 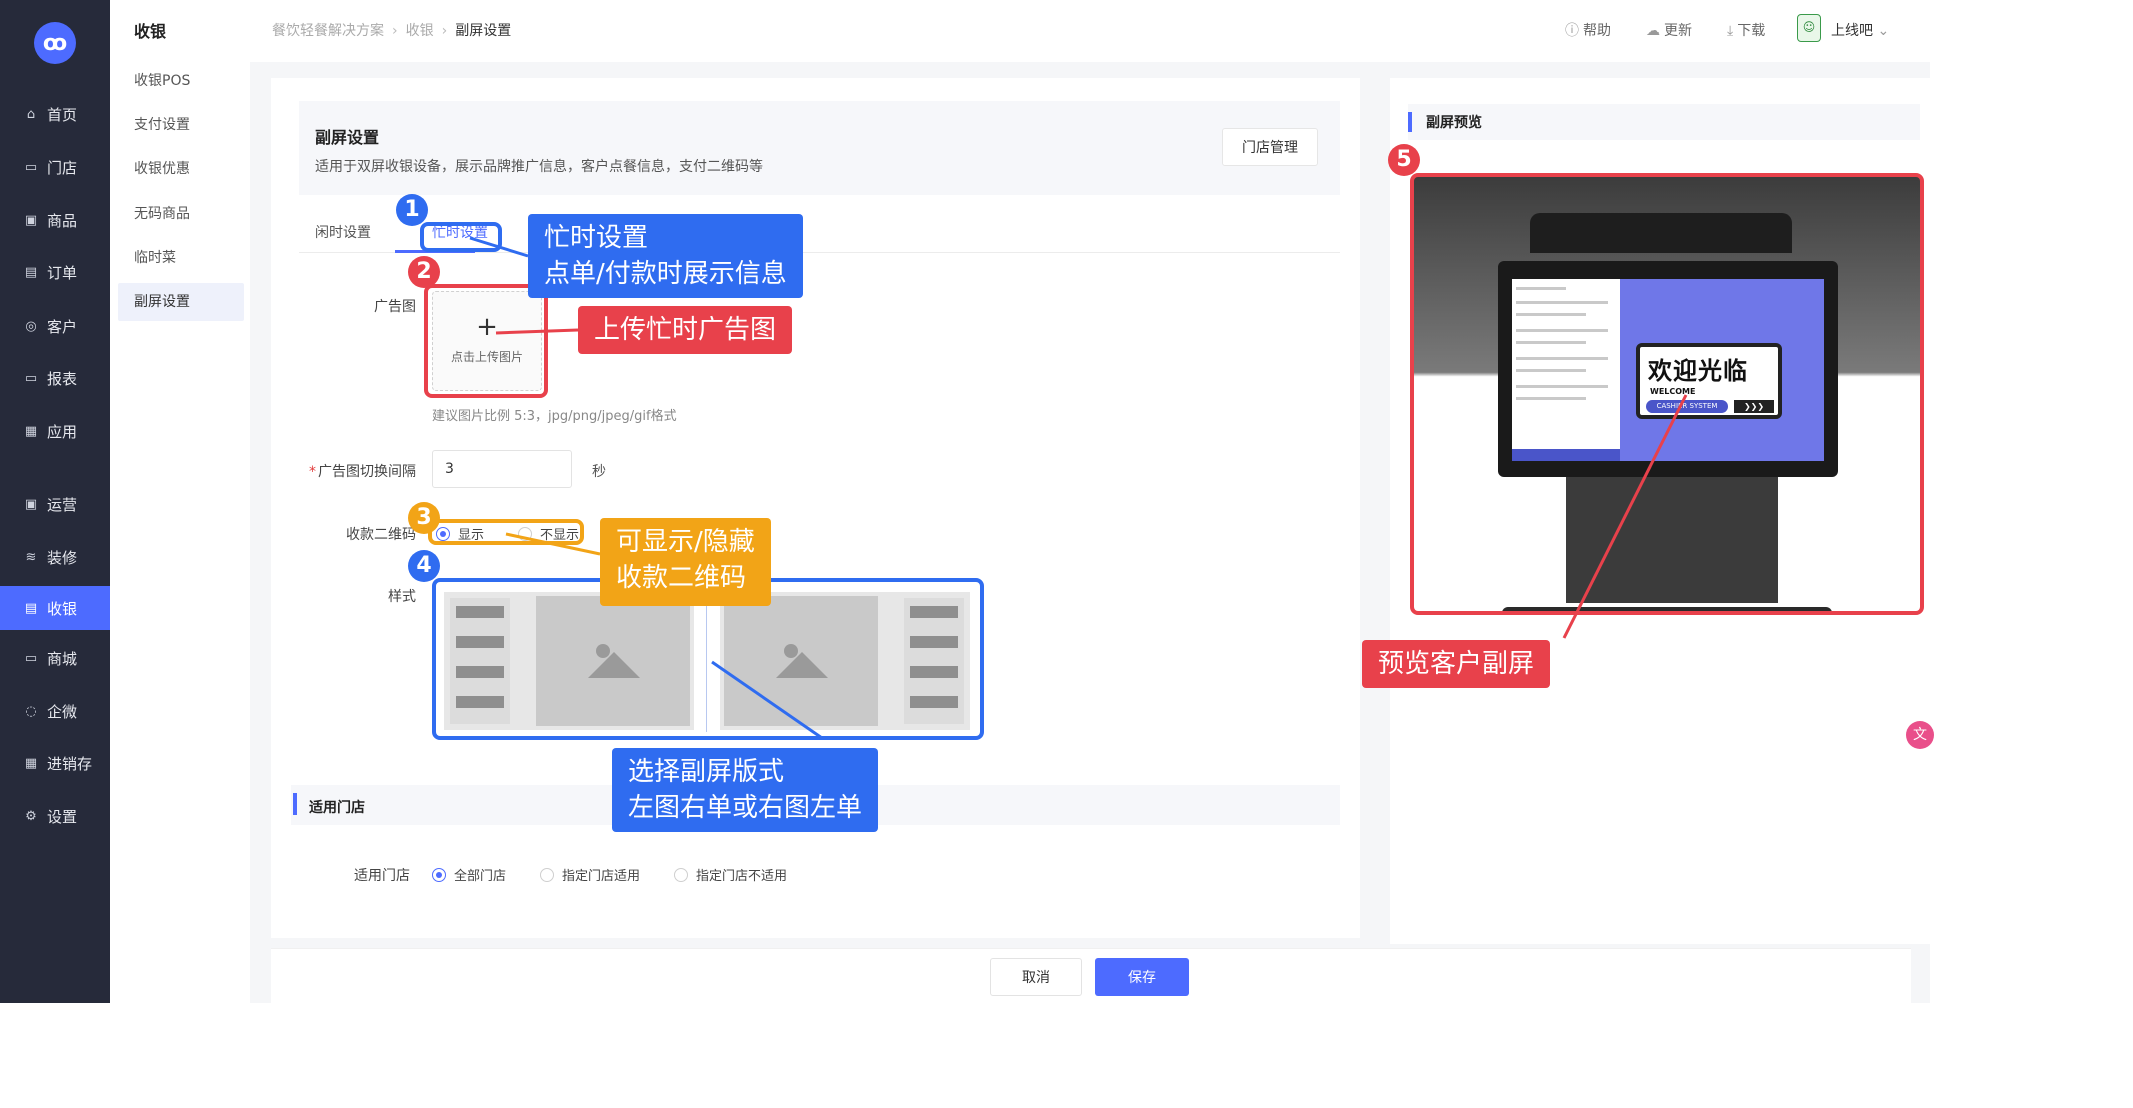 I want to click on welcome-subtitle: WELCOME, so click(x=1673, y=391).